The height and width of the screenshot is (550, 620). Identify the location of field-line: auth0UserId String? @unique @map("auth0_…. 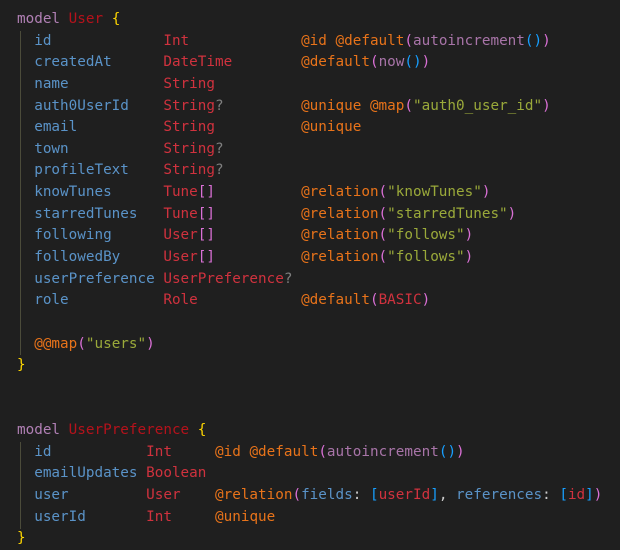
(310, 107).